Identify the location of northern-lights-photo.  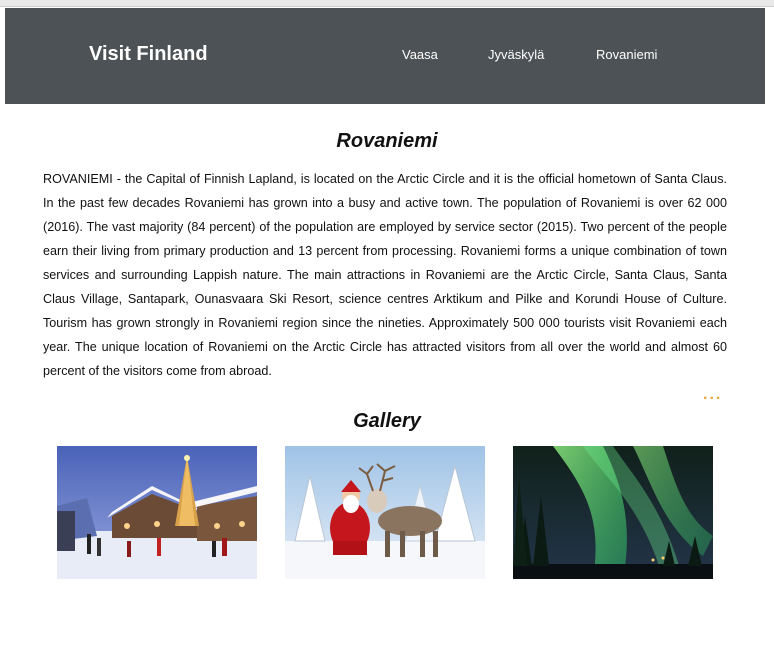
(613, 512).